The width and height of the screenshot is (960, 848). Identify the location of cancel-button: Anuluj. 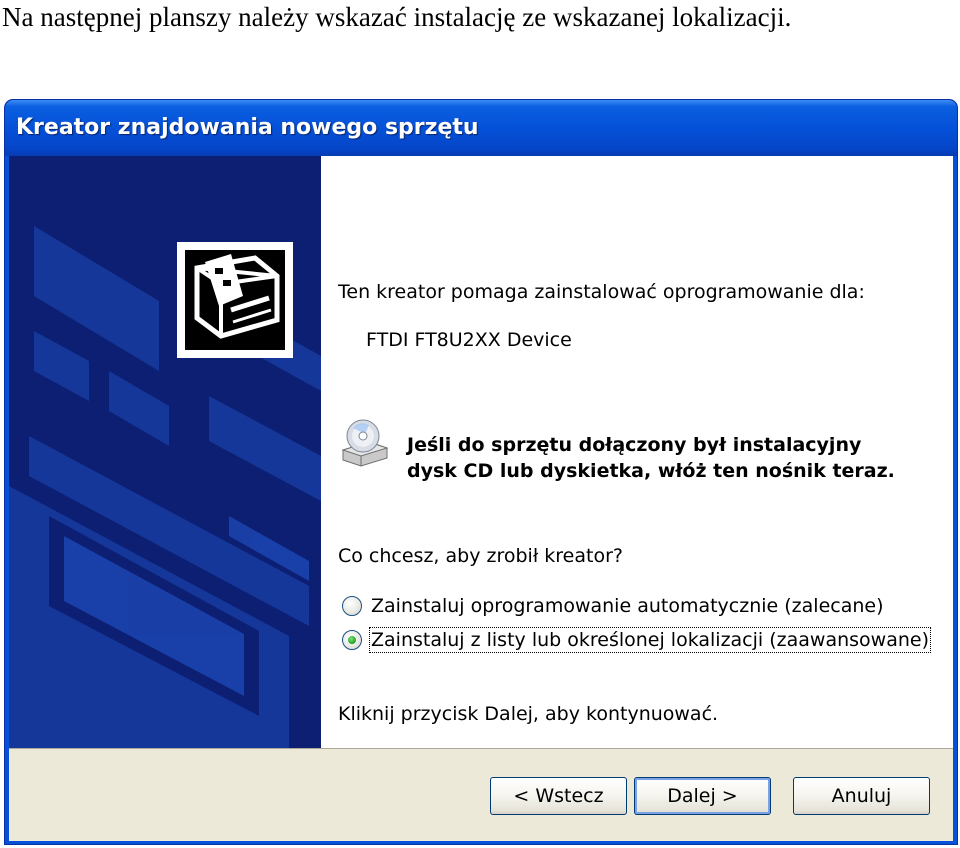
(861, 796).